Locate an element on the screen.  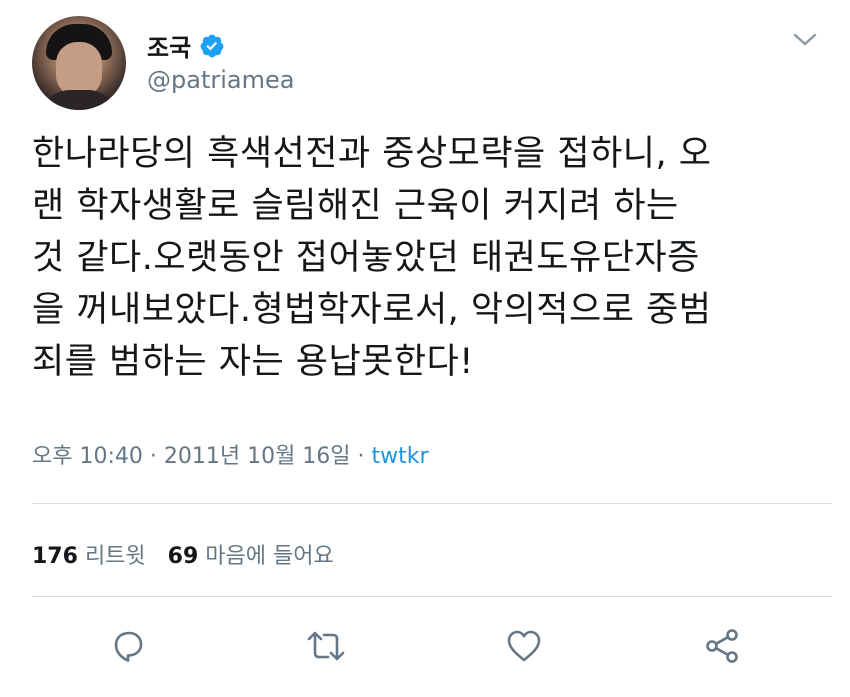
chevron-down-icon is located at coordinates (805, 40).